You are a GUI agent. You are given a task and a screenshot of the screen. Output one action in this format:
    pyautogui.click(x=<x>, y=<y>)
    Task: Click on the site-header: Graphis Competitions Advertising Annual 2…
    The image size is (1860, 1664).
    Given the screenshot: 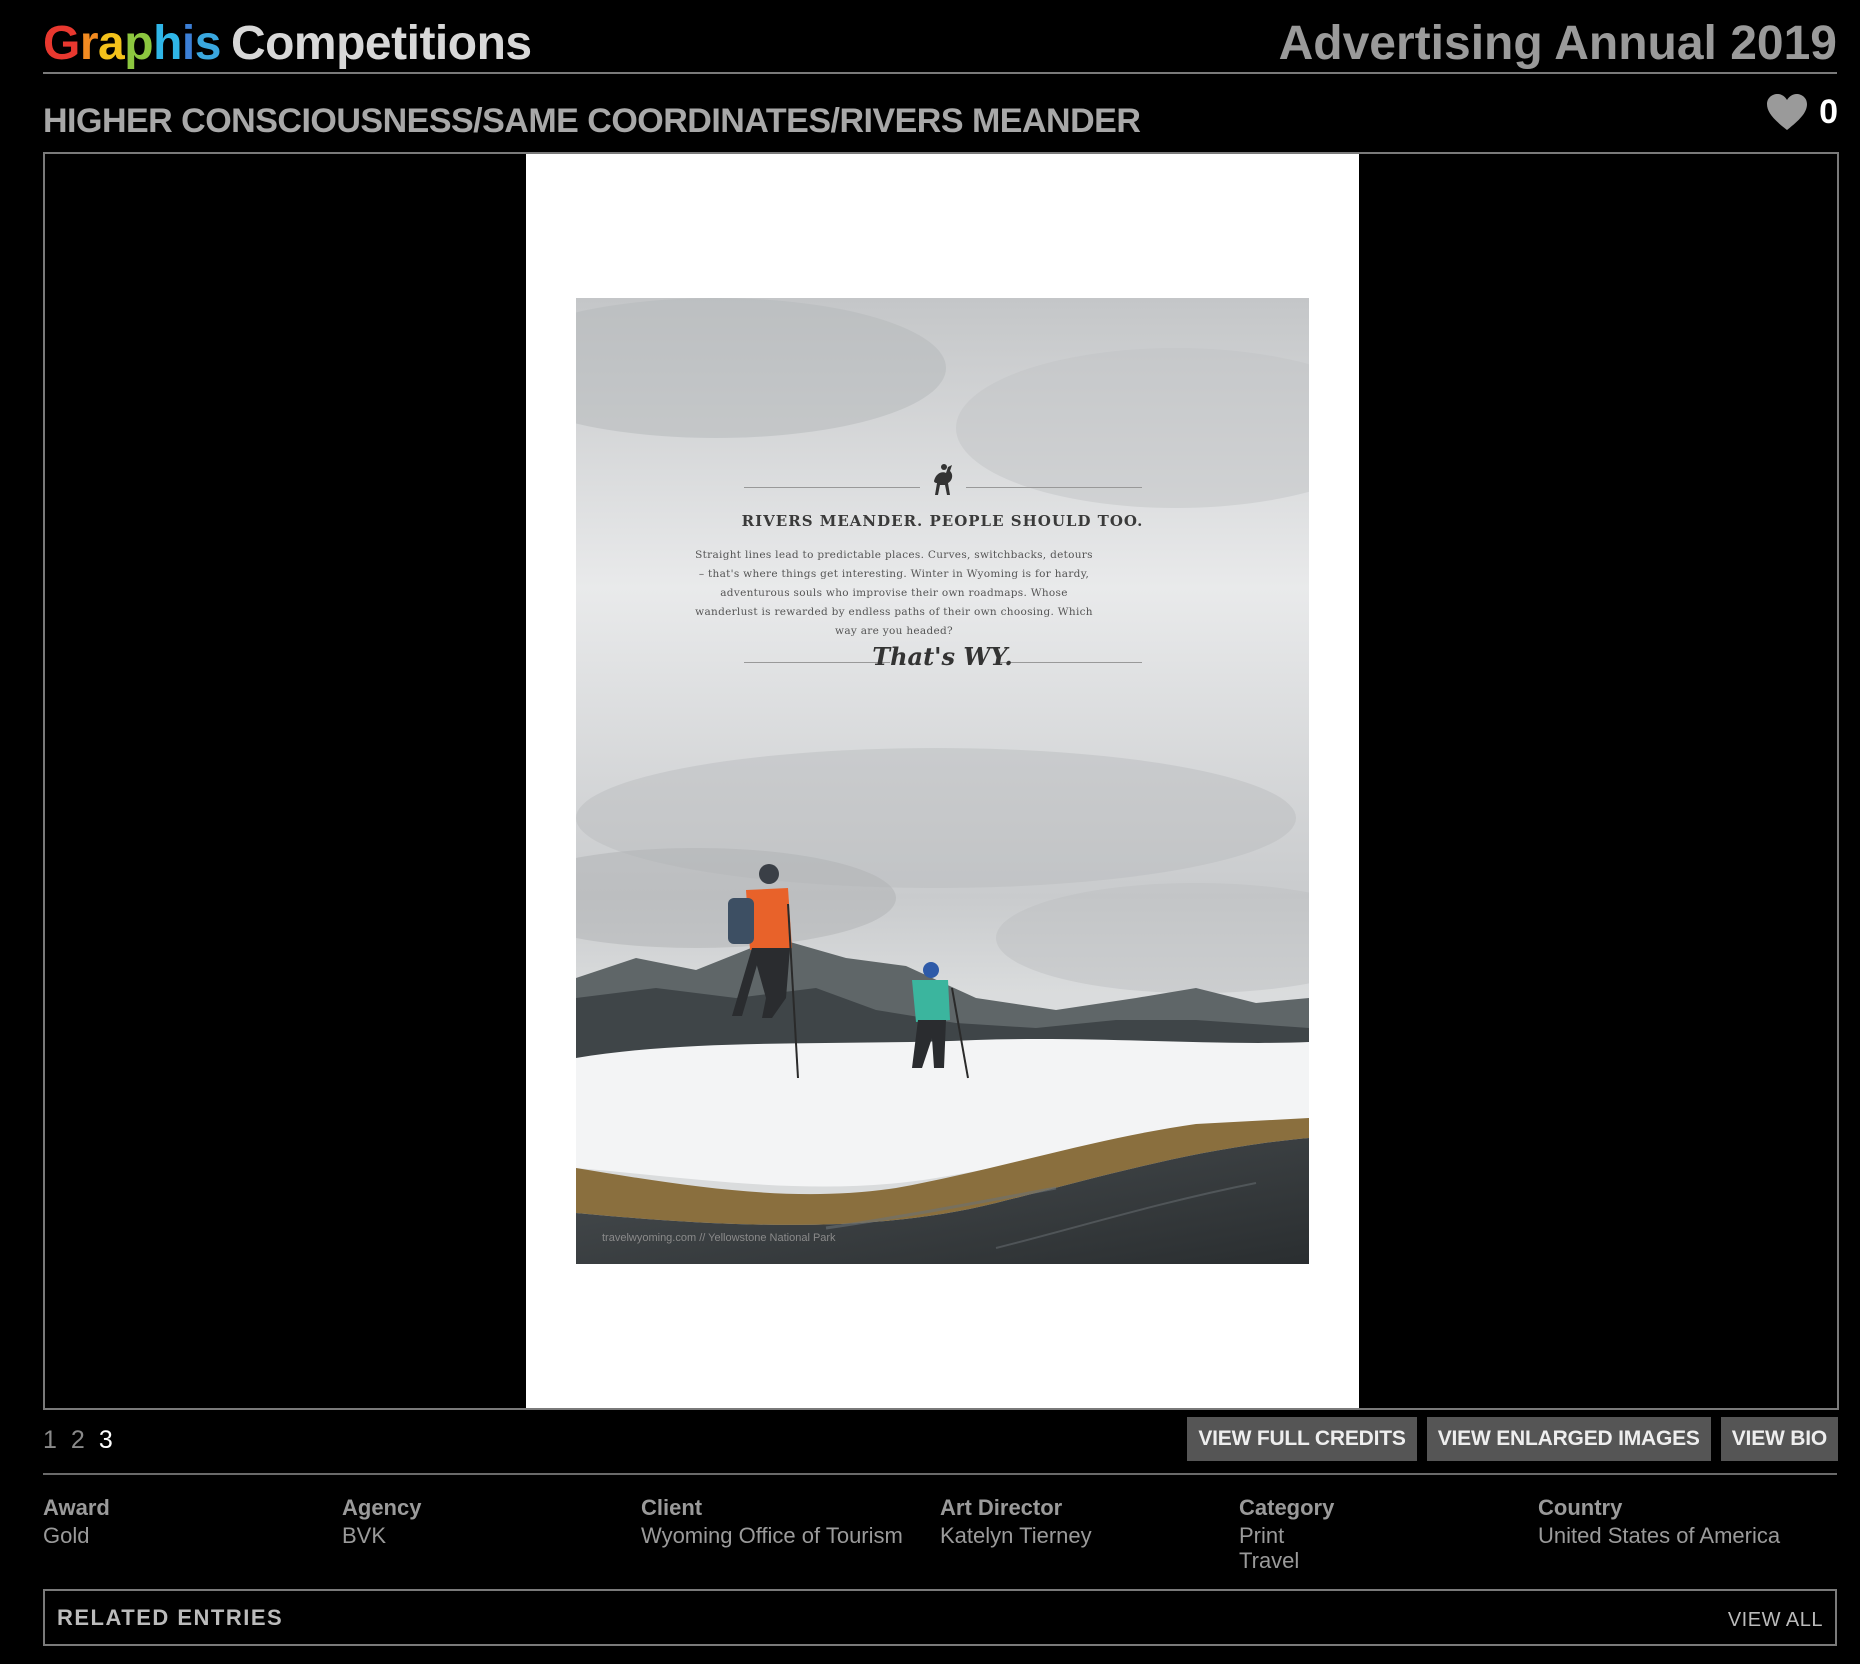 What is the action you would take?
    pyautogui.click(x=940, y=44)
    